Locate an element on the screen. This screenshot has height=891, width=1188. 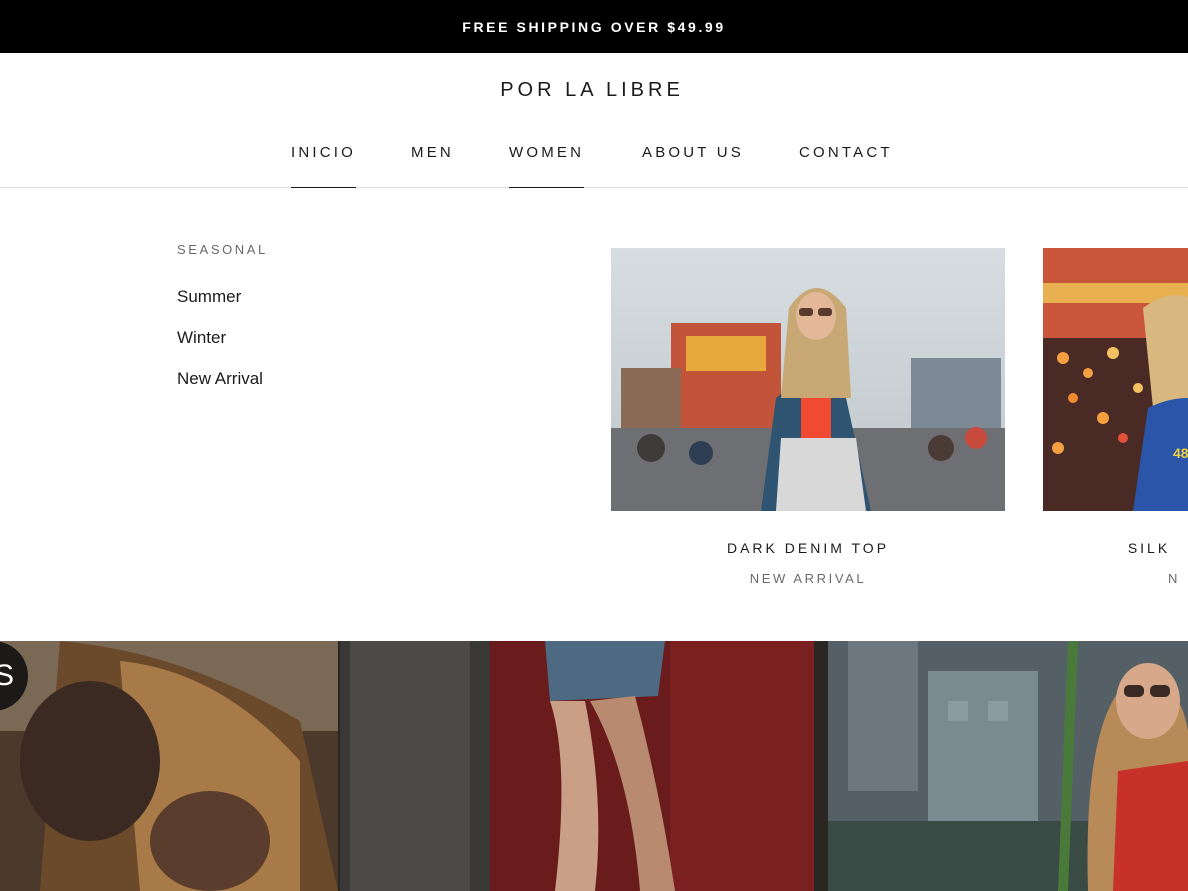
seasonal-links: Summer Winter New Arrival is located at coordinates (220, 348).